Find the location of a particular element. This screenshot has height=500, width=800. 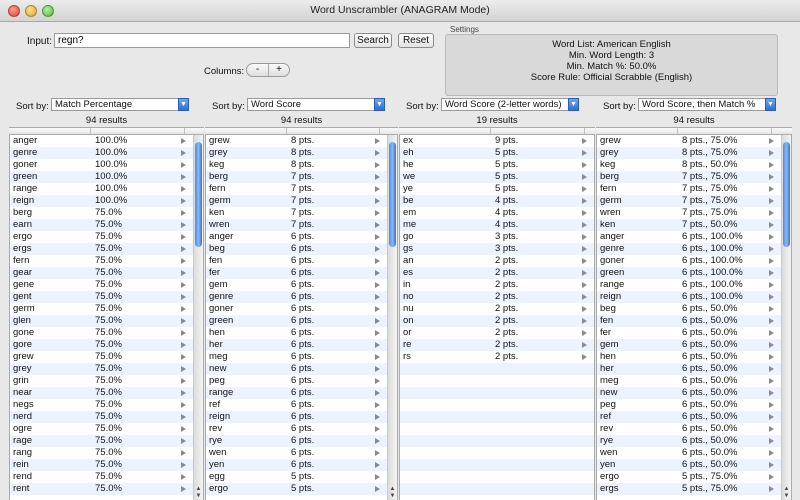

list-item: wen 6 pts., 50.0% is located at coordinates (694, 453).